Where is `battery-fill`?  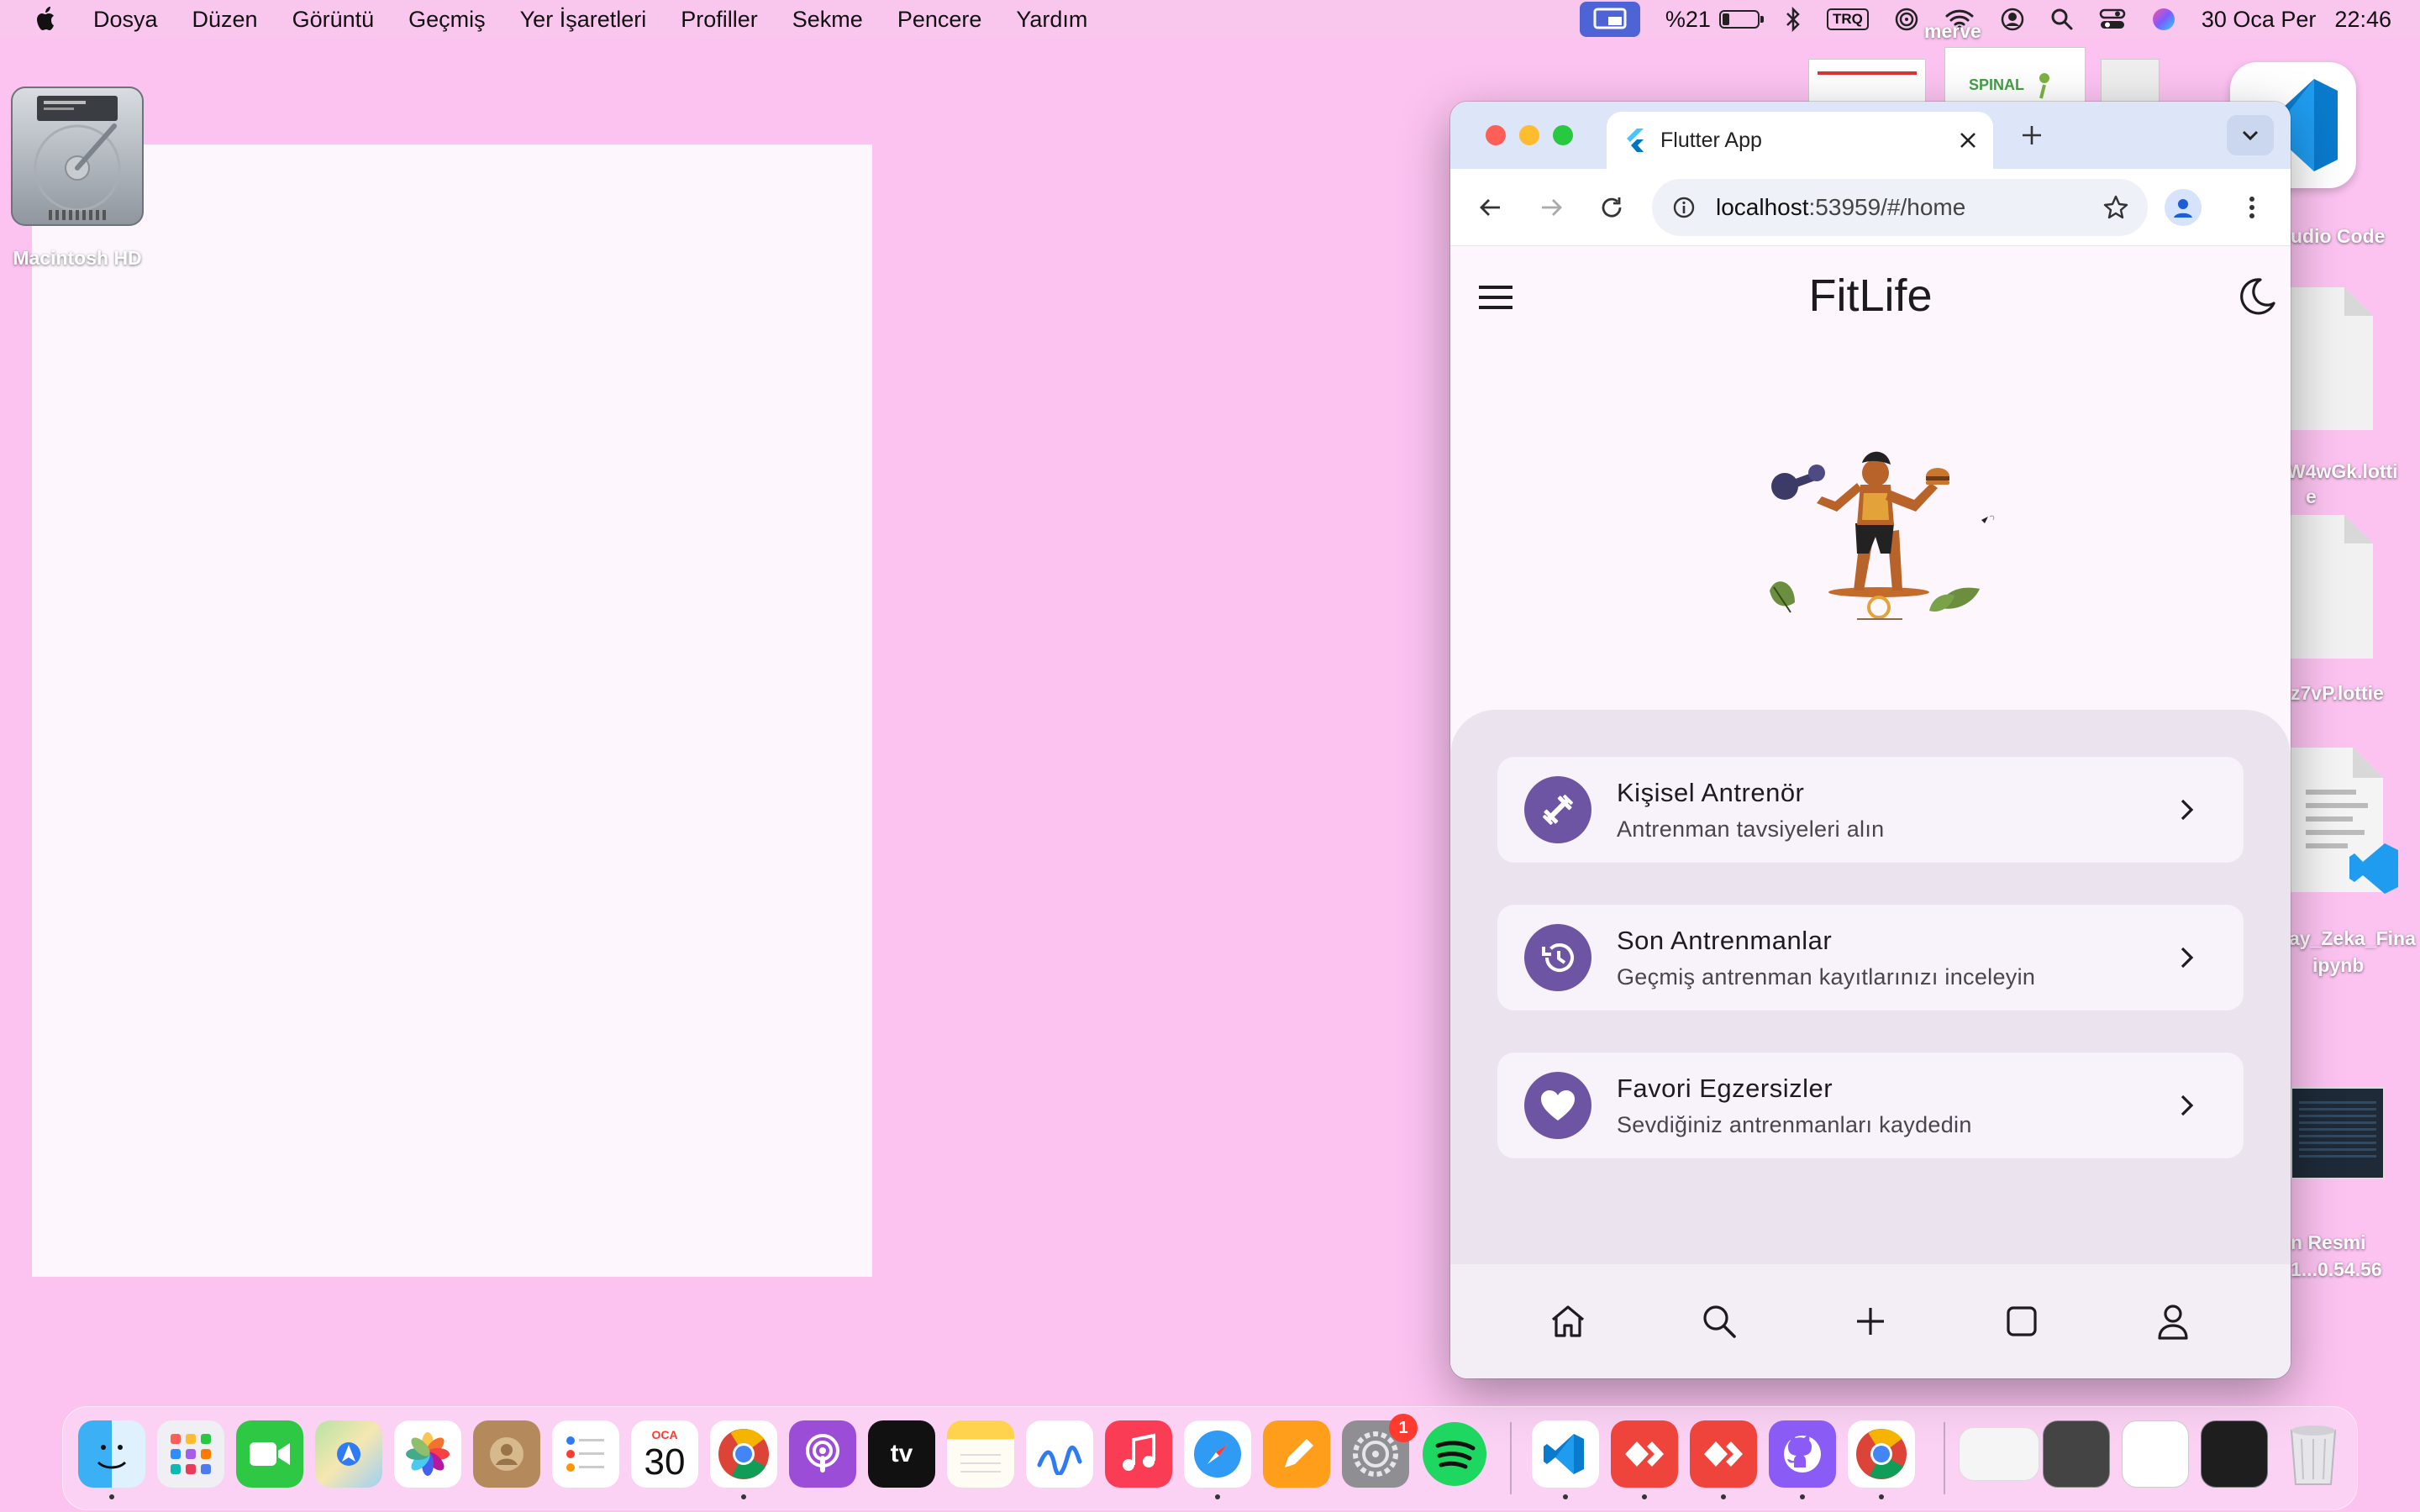
battery-fill is located at coordinates (1726, 19).